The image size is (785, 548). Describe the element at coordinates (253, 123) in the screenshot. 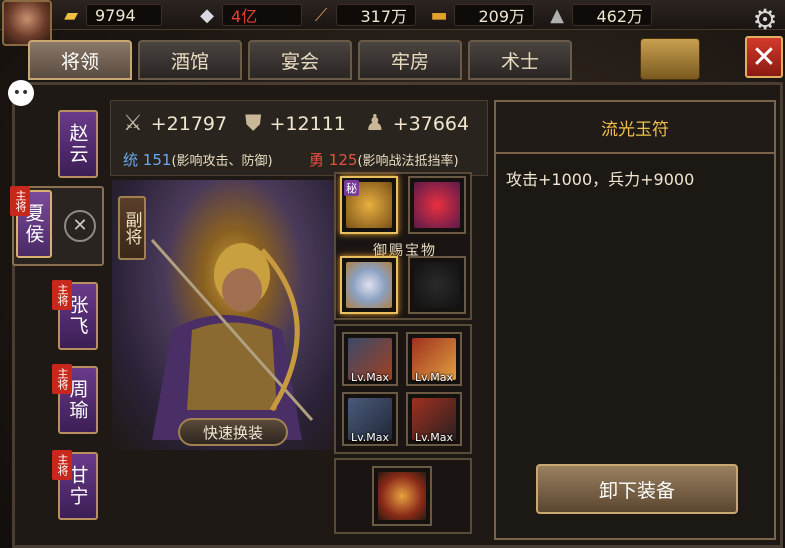

I see `shield-icon: ⛊` at that location.